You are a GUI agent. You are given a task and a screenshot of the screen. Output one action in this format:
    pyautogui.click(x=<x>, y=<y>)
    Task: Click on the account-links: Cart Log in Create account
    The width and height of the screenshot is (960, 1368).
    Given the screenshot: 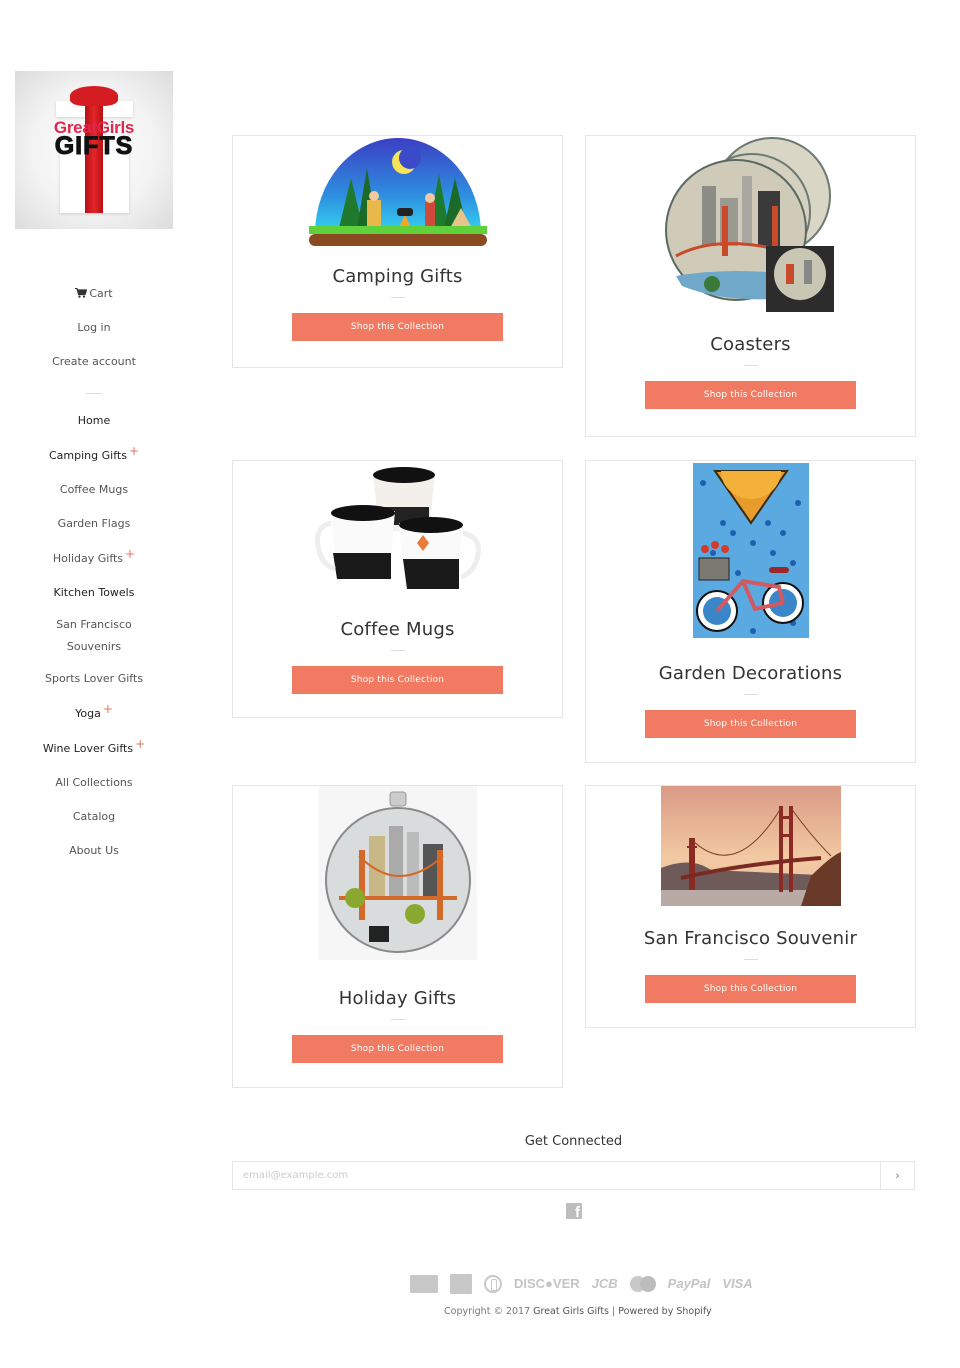 What is the action you would take?
    pyautogui.click(x=94, y=328)
    